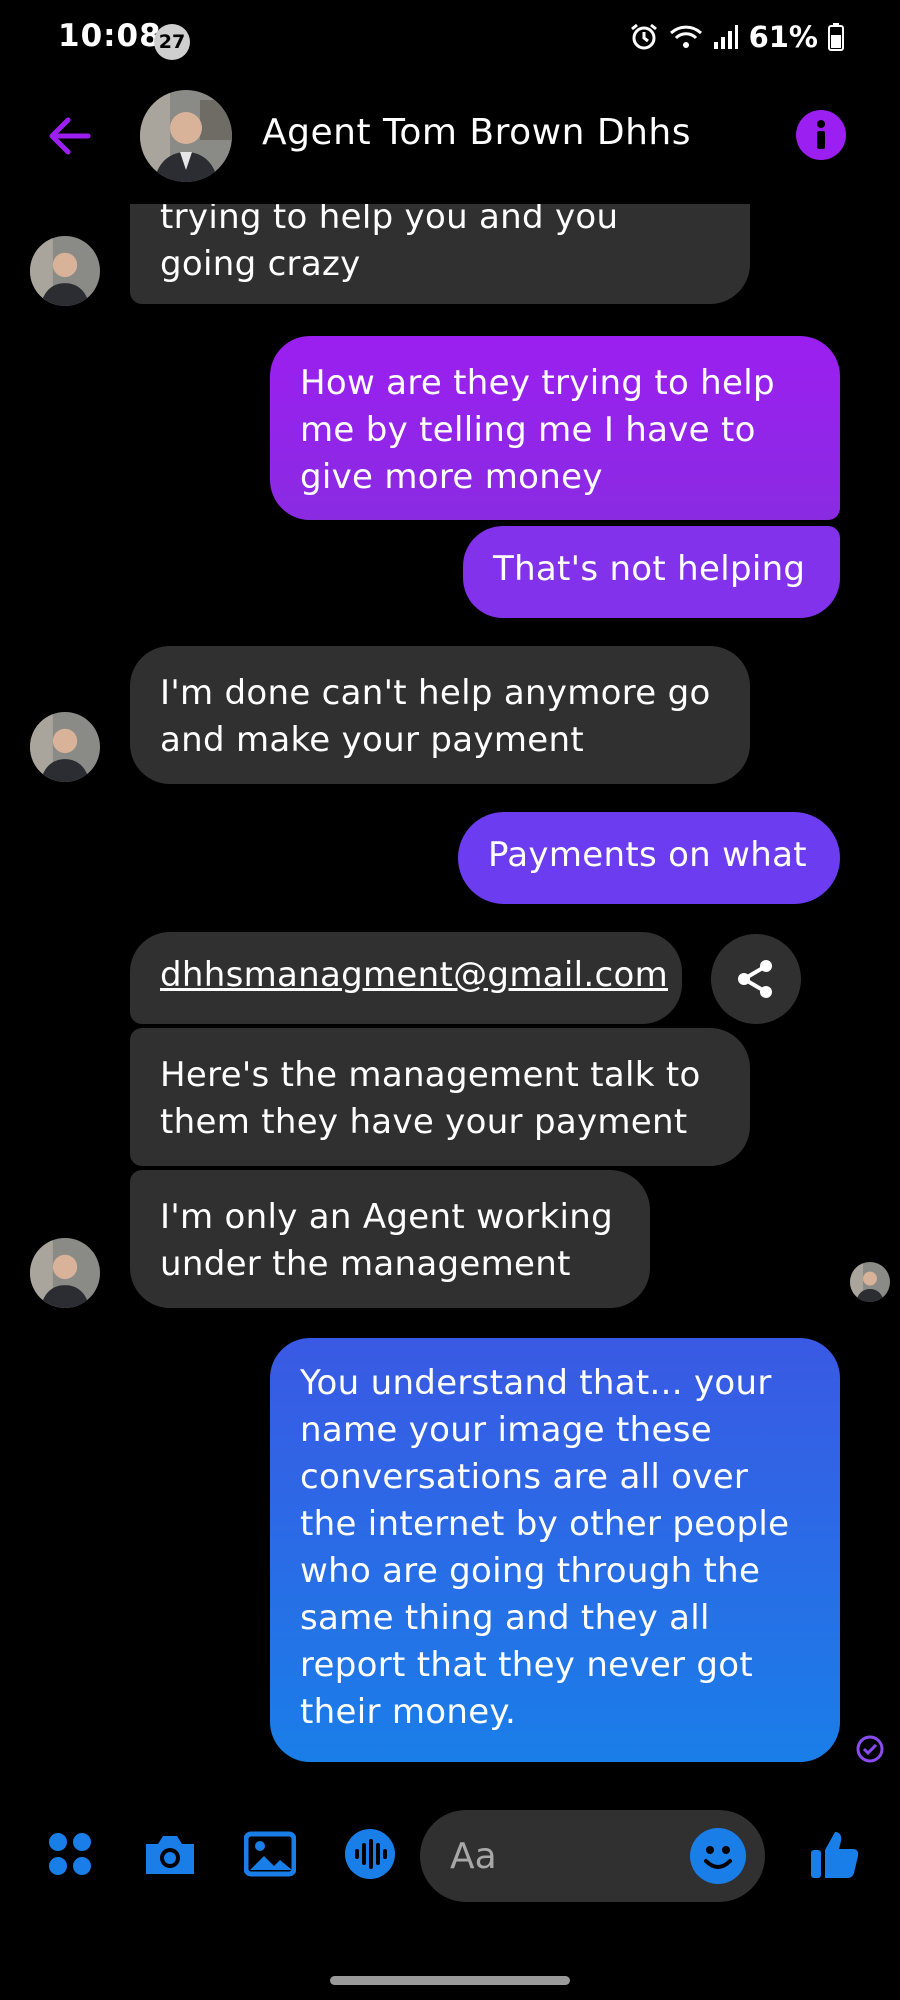 Image resolution: width=900 pixels, height=2000 pixels. What do you see at coordinates (414, 975) in the screenshot?
I see `email-link: dhhsmanagment@gmail.com` at bounding box center [414, 975].